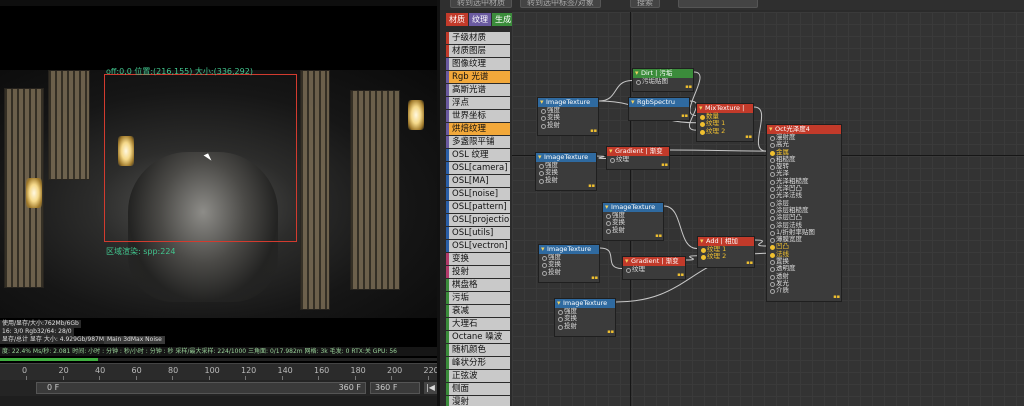  Describe the element at coordinates (726, 252) in the screenshot. I see `node-add: Add | 相加纹理 1纹理 2▪▪` at that location.